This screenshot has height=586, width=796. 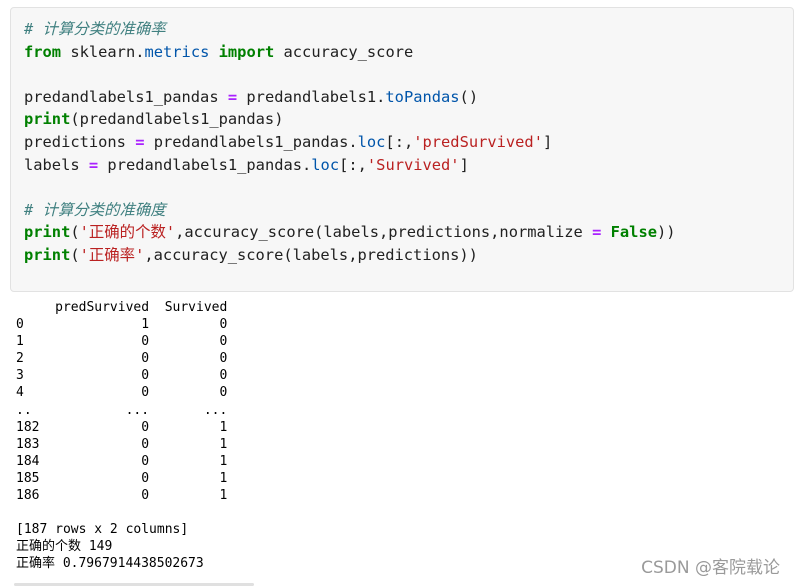 I want to click on output-line: 4 0 0, so click(x=122, y=393).